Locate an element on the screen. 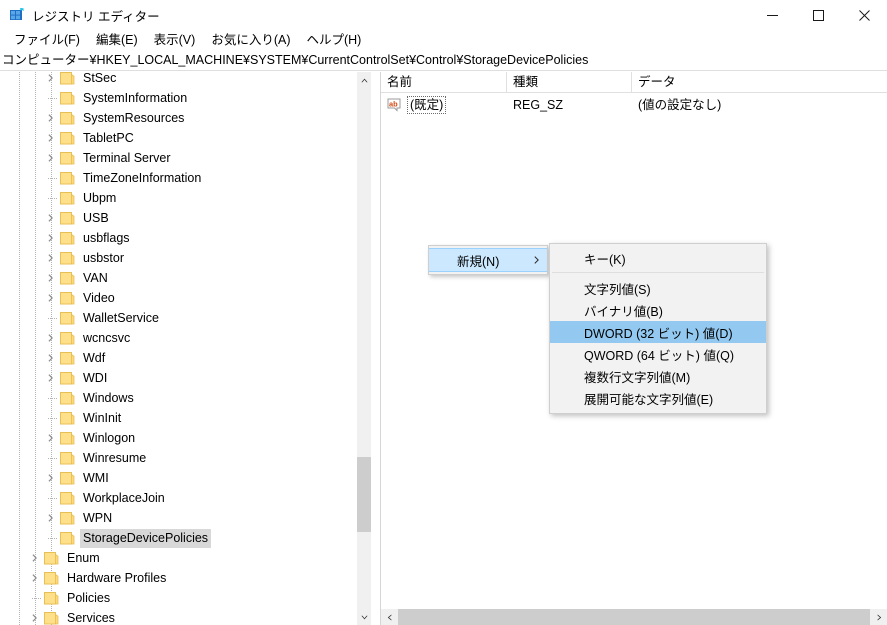 This screenshot has height=625, width=887. tree-item-hardware-profiles: Hardware Profiles is located at coordinates (178, 578).